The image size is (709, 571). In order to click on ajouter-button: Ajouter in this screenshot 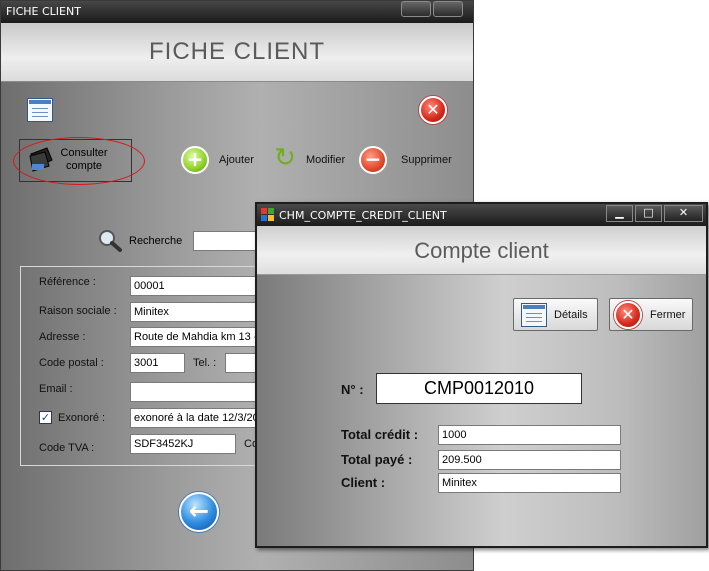, I will do `click(236, 160)`.